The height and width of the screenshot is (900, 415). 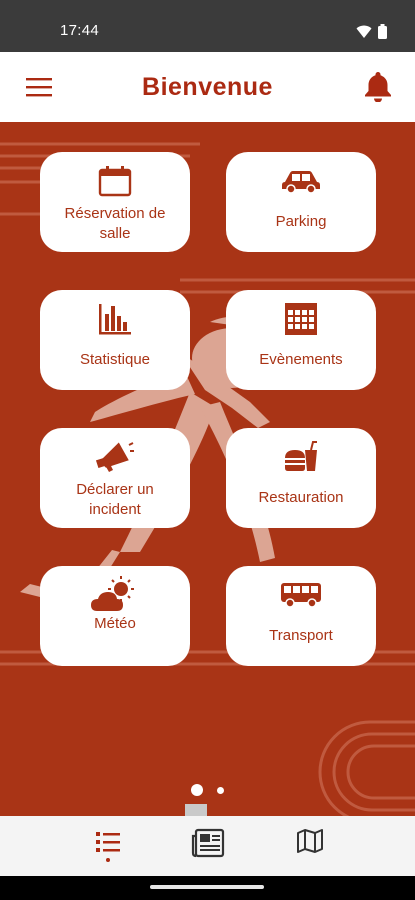 What do you see at coordinates (108, 842) in the screenshot?
I see `list-icon` at bounding box center [108, 842].